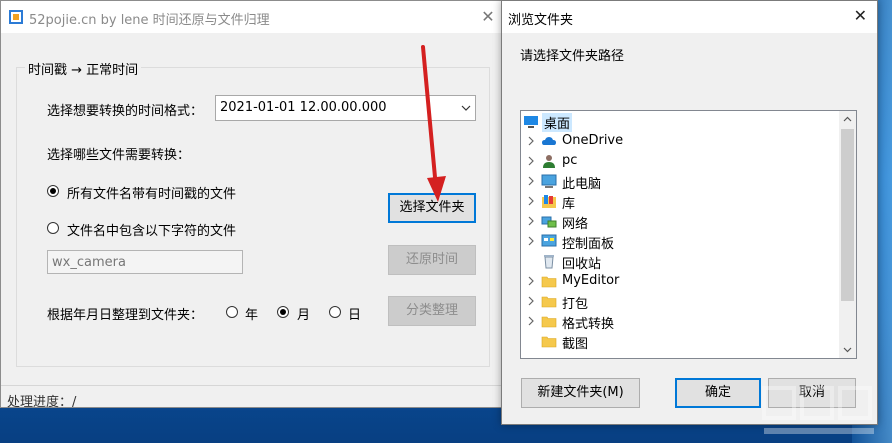 The height and width of the screenshot is (443, 892). Describe the element at coordinates (549, 161) in the screenshot. I see `user-icon` at that location.